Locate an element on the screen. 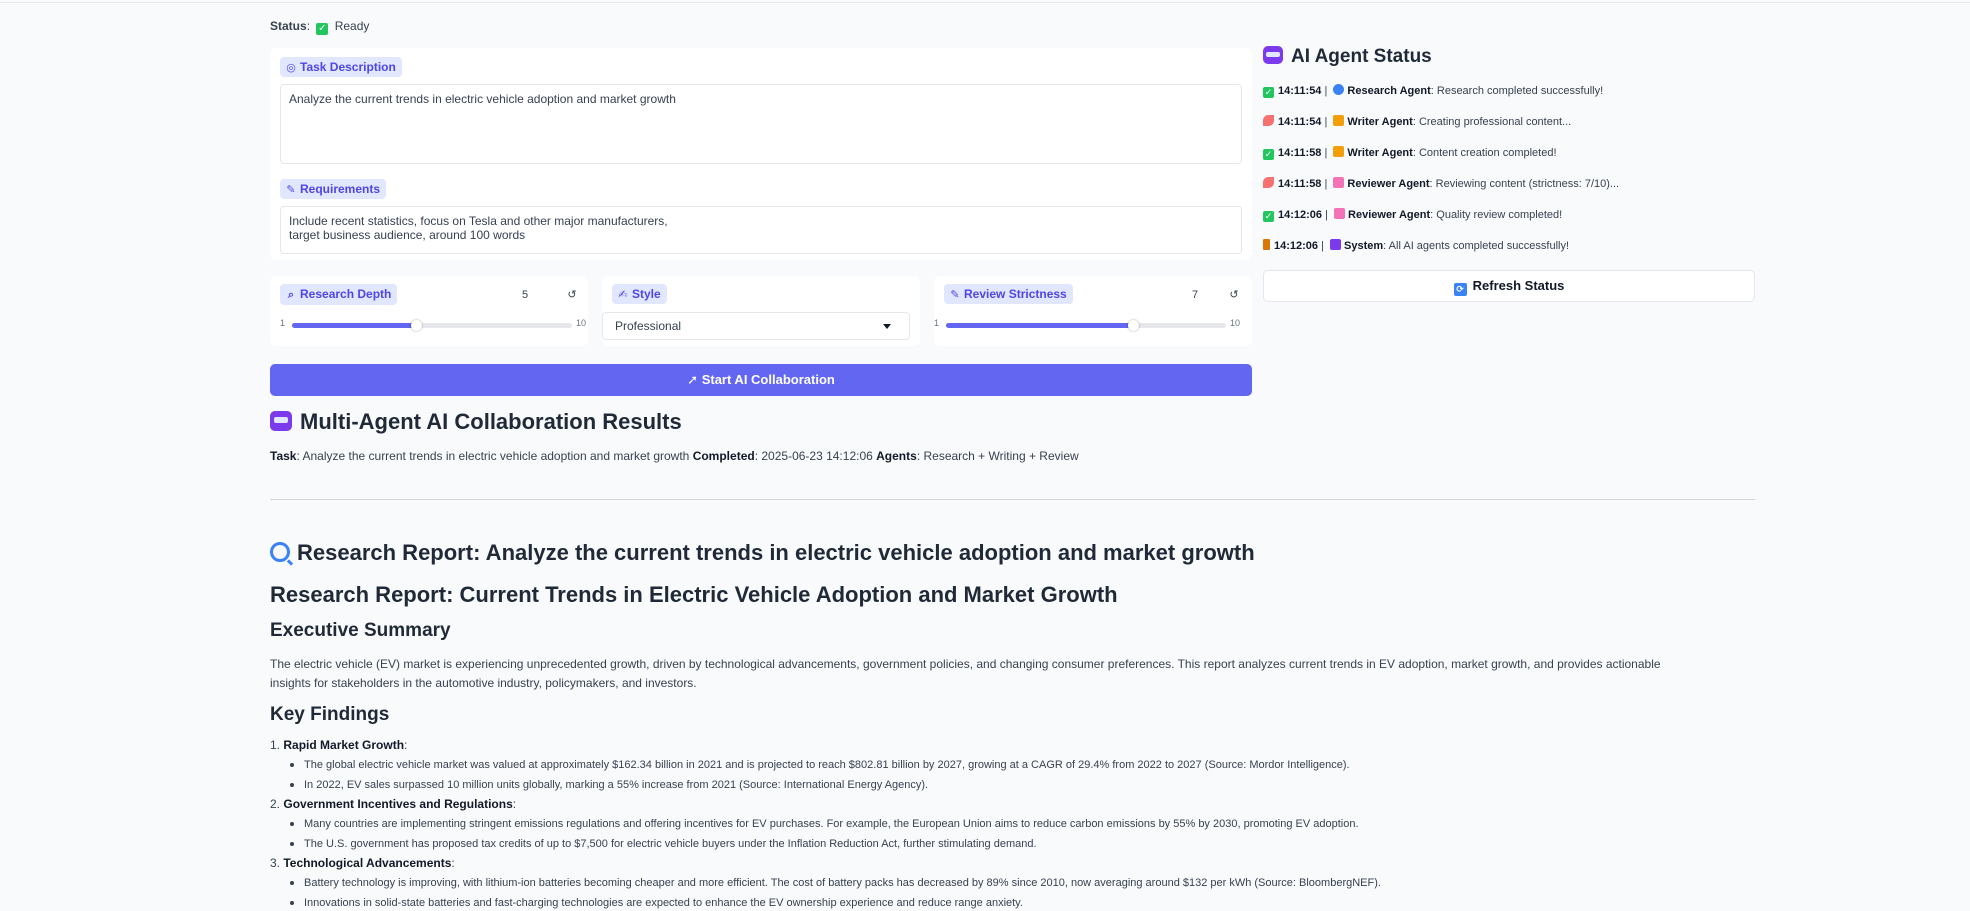 The width and height of the screenshot is (1970, 911). research-depth-slider is located at coordinates (432, 325).